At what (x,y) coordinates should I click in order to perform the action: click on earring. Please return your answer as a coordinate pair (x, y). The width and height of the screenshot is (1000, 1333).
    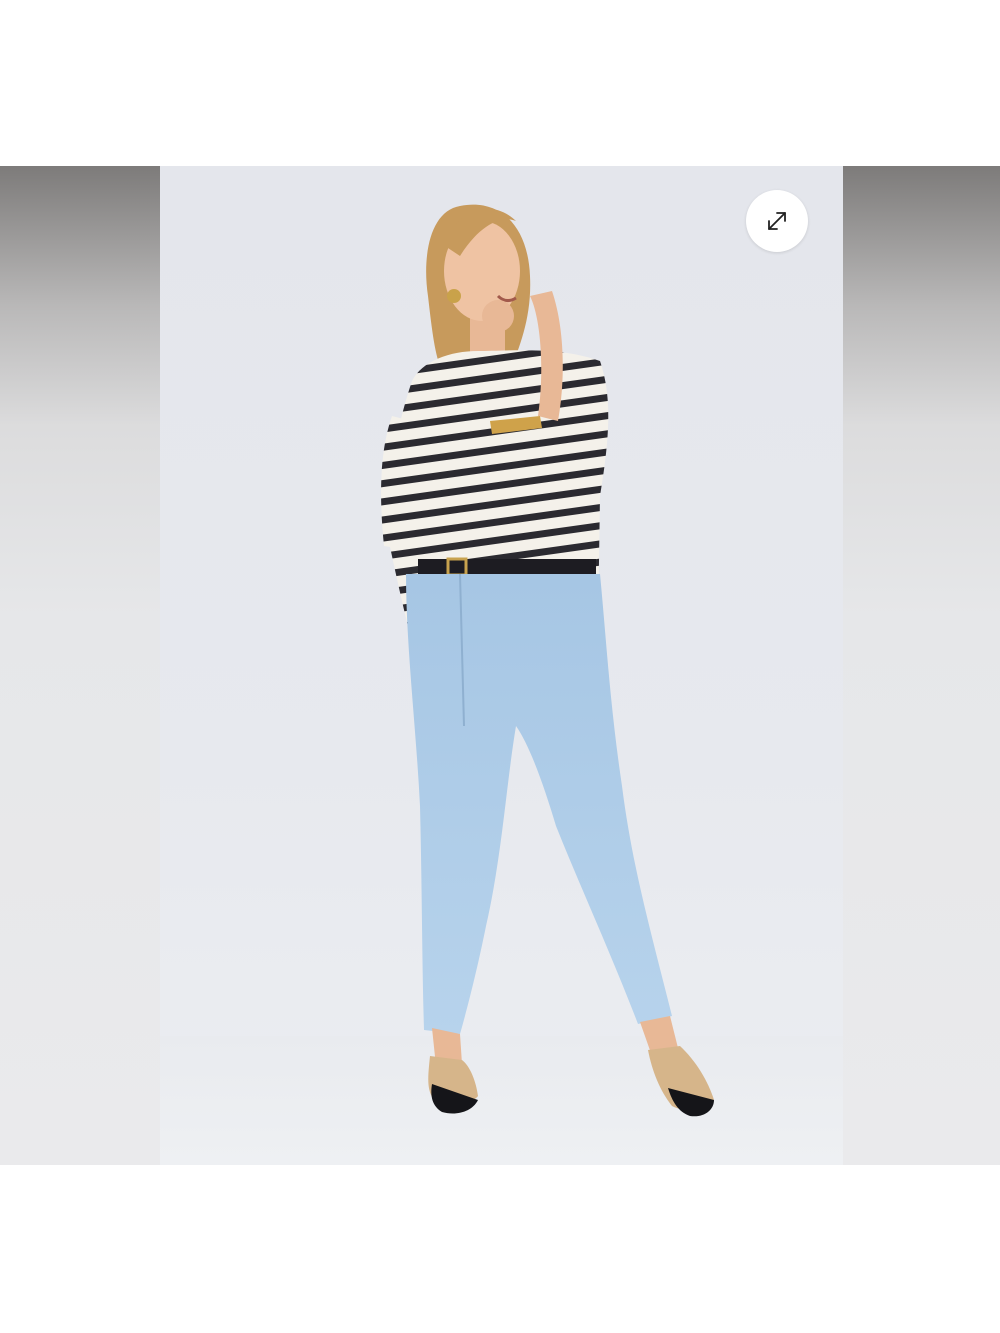
    Looking at the image, I should click on (454, 296).